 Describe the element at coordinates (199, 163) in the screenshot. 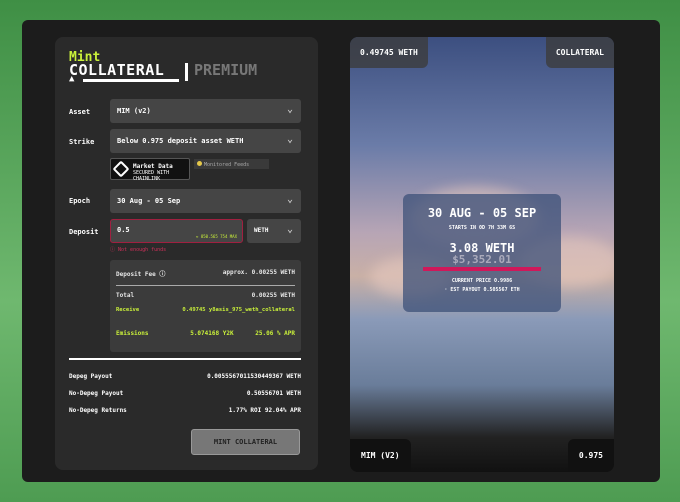

I see `status-dot-icon` at that location.